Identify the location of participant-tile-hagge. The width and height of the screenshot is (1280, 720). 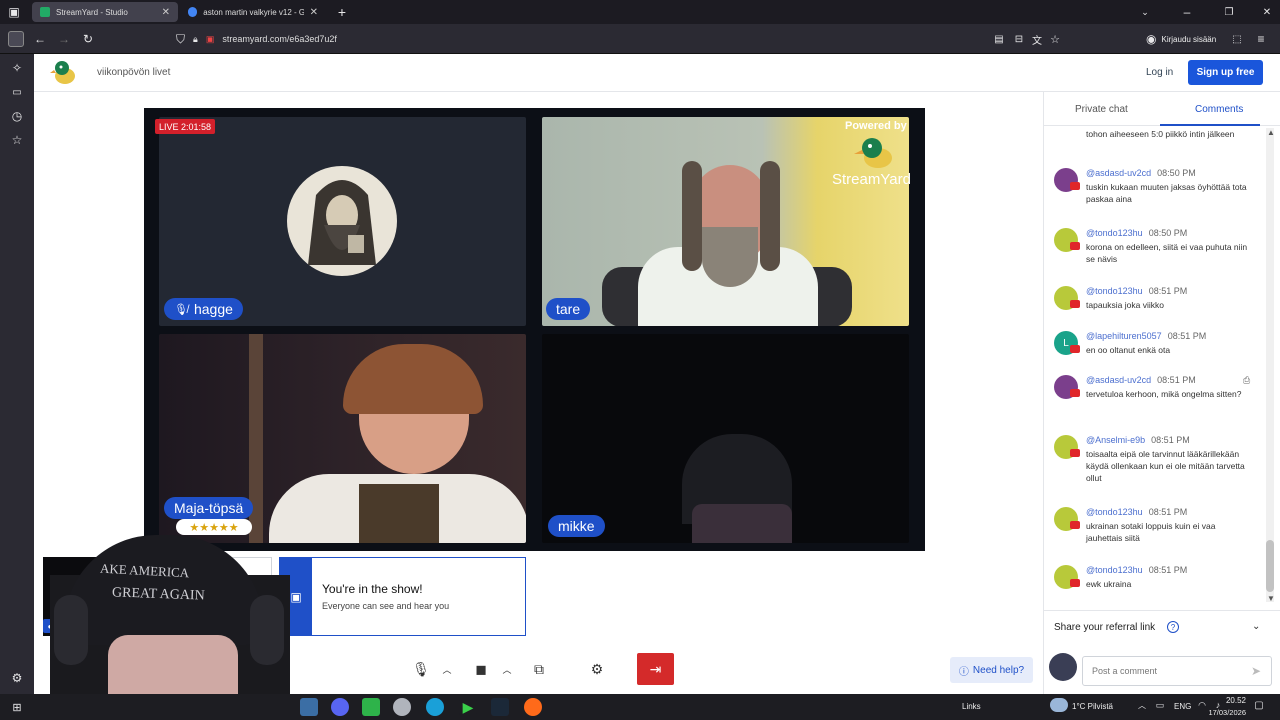
(342, 221).